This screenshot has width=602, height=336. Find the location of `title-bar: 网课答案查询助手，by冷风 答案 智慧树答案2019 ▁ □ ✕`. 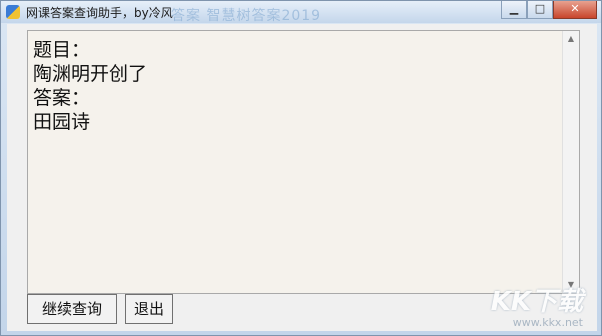

title-bar: 网课答案查询助手，by冷风 答案 智慧树答案2019 ▁ □ ✕ is located at coordinates (301, 12).